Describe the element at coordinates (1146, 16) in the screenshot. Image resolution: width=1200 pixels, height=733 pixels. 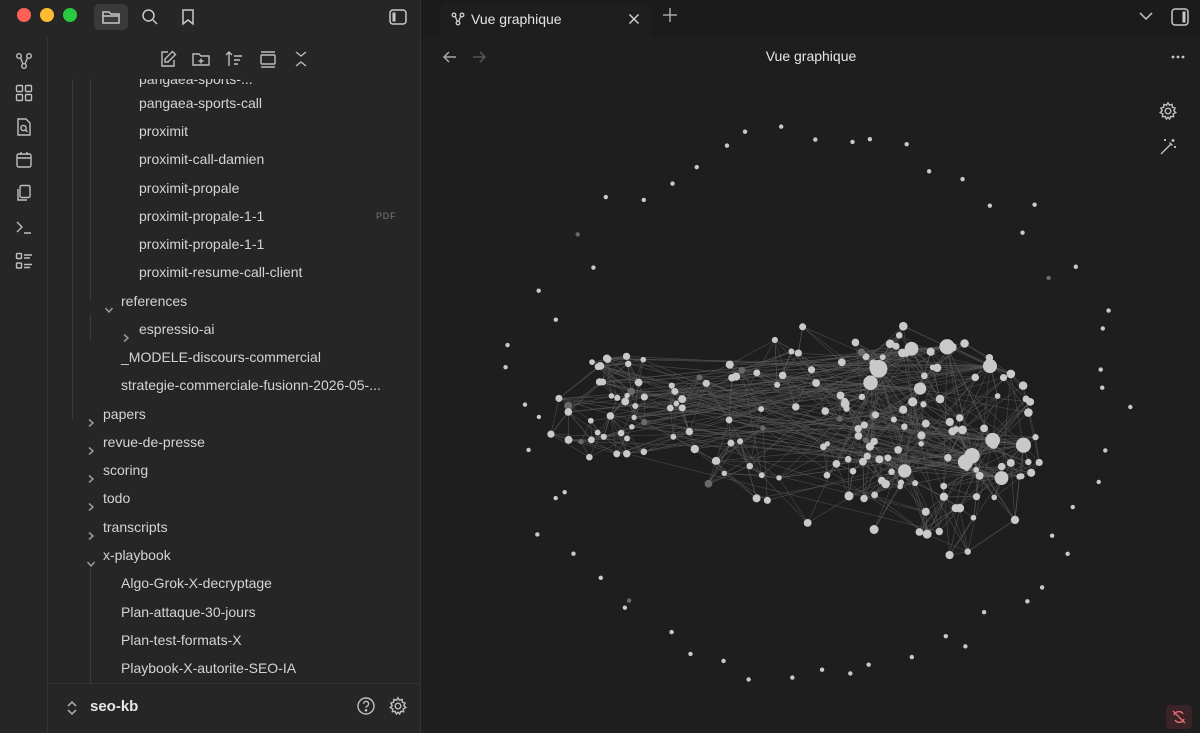
I see `chevron-down-icon` at that location.